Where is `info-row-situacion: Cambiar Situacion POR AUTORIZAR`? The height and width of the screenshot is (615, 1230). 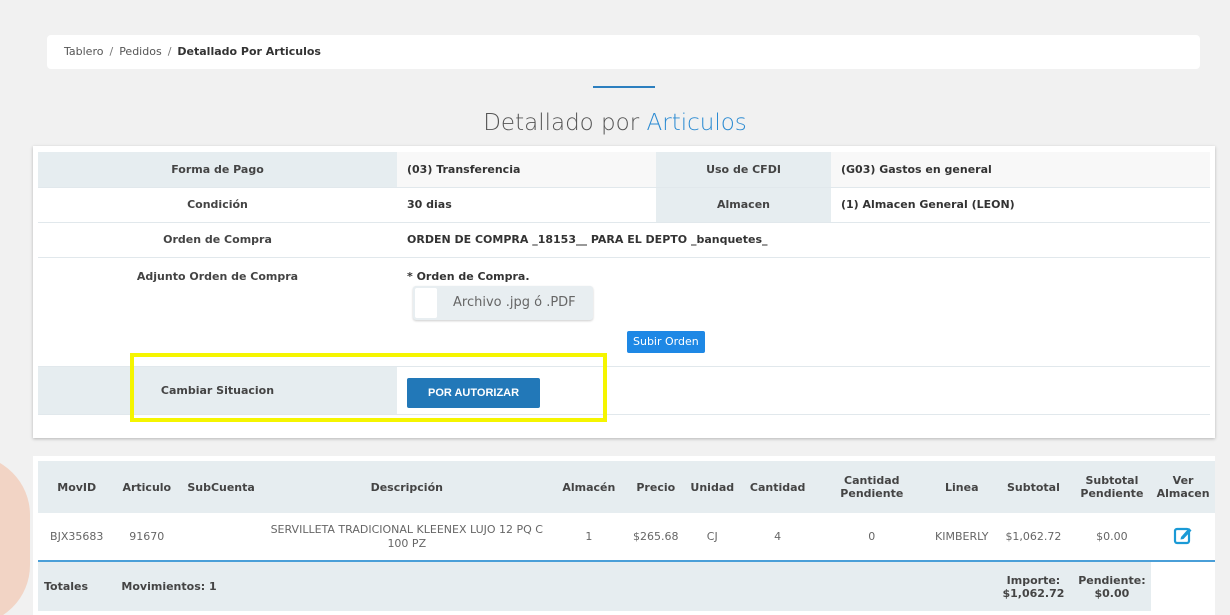
info-row-situacion: Cambiar Situacion POR AUTORIZAR is located at coordinates (624, 390).